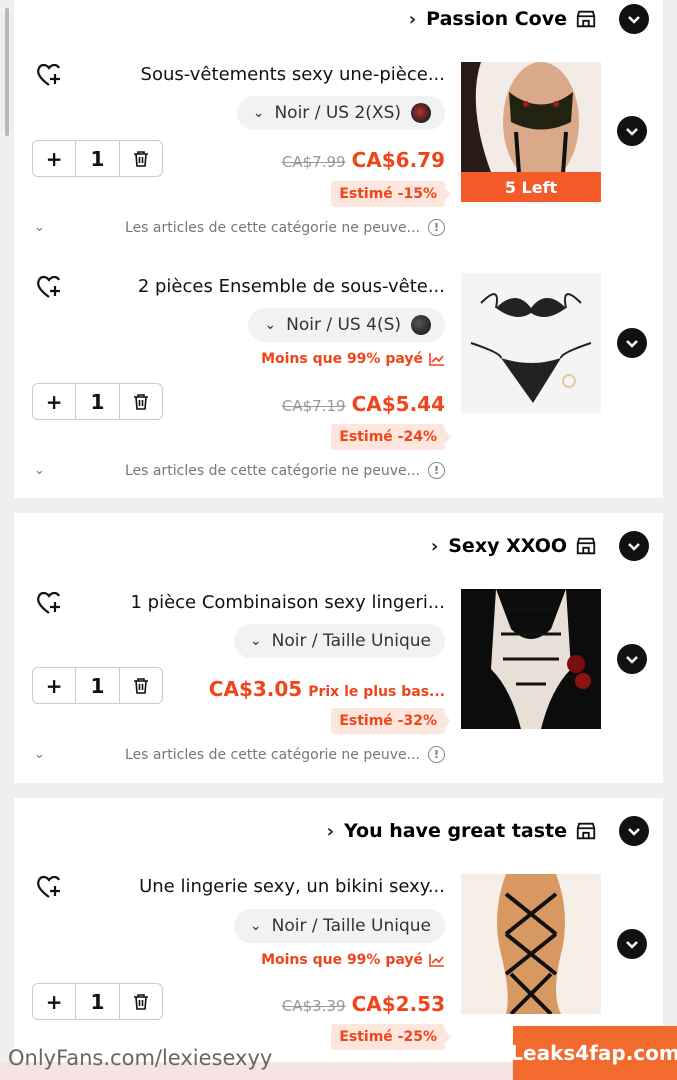 The width and height of the screenshot is (677, 1080). I want to click on price-row: CA$7.19 CA$5.44, so click(363, 404).